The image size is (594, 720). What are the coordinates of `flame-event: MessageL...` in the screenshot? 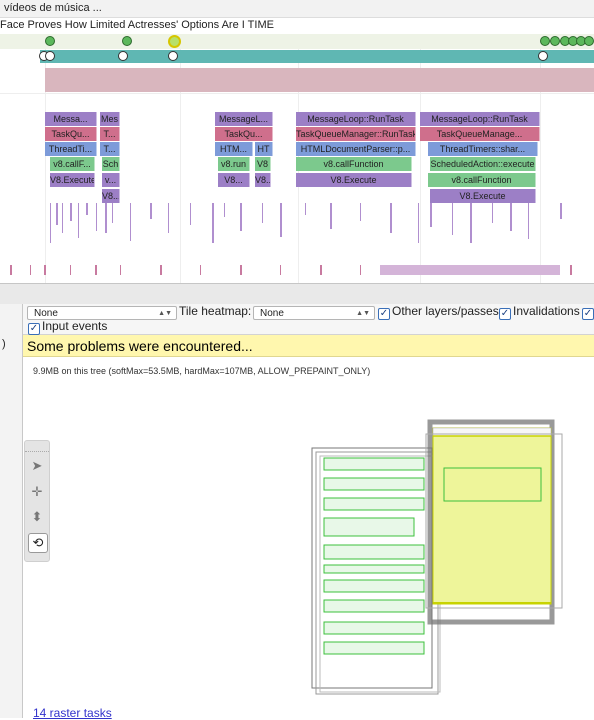 It's located at (244, 119).